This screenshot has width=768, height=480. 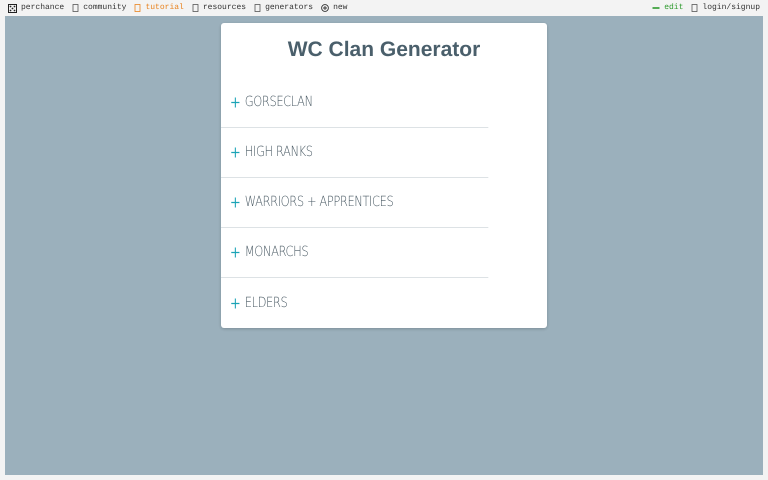 I want to click on section-header: HIGH RANKS, so click(x=354, y=153).